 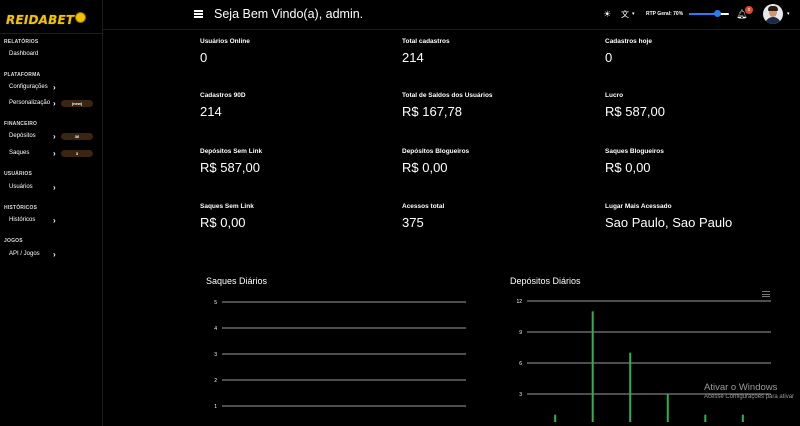 I want to click on sidebar-item-depositos: Depósitos, so click(x=22, y=136).